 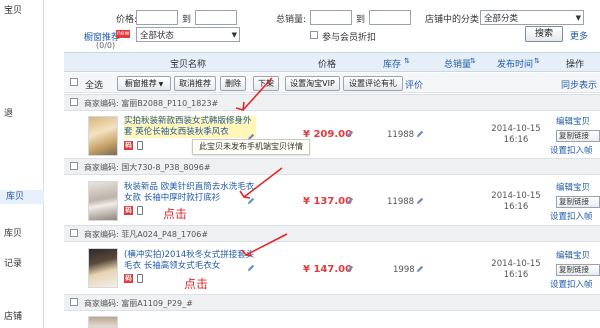 I want to click on column-header-title: 宝贝名称, so click(x=188, y=65).